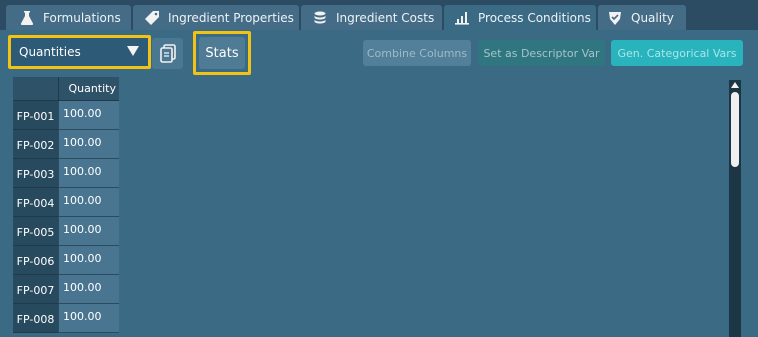 The height and width of the screenshot is (337, 758). What do you see at coordinates (35, 115) in the screenshot?
I see `row-header: FP-001` at bounding box center [35, 115].